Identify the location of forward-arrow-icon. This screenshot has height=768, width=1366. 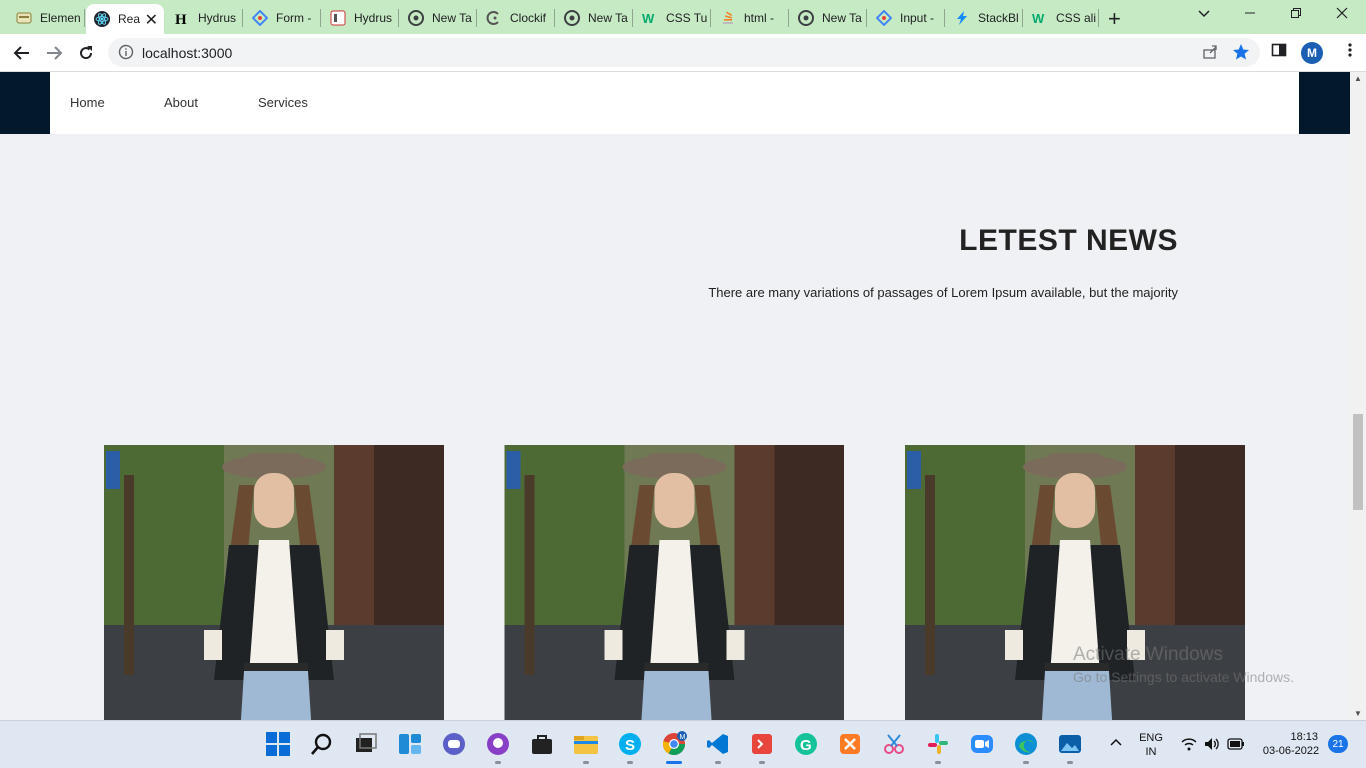
(54, 53).